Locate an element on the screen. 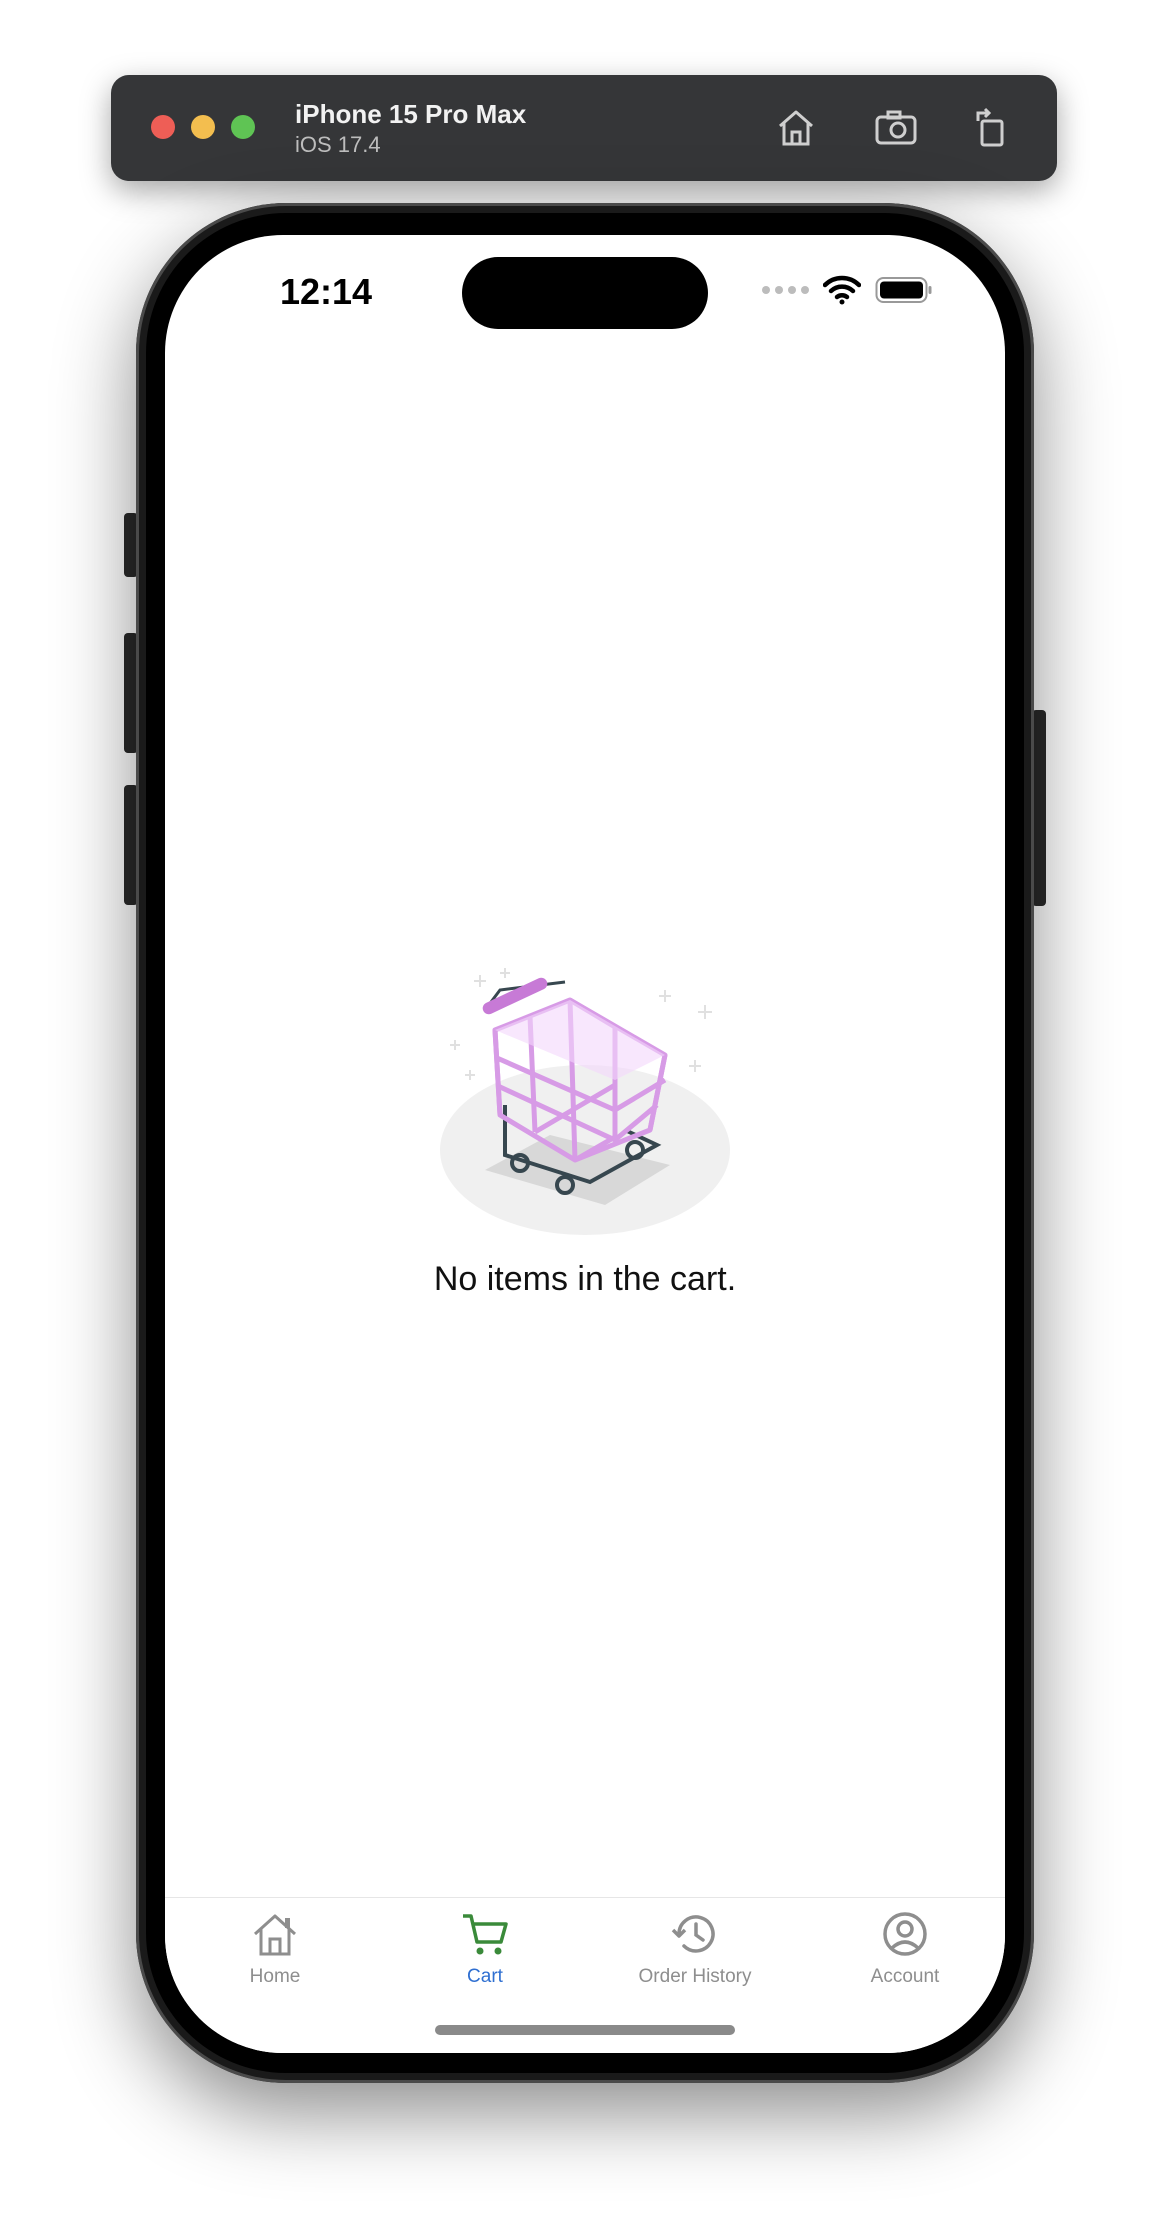  shopping-cart-illustration is located at coordinates (585, 1101).